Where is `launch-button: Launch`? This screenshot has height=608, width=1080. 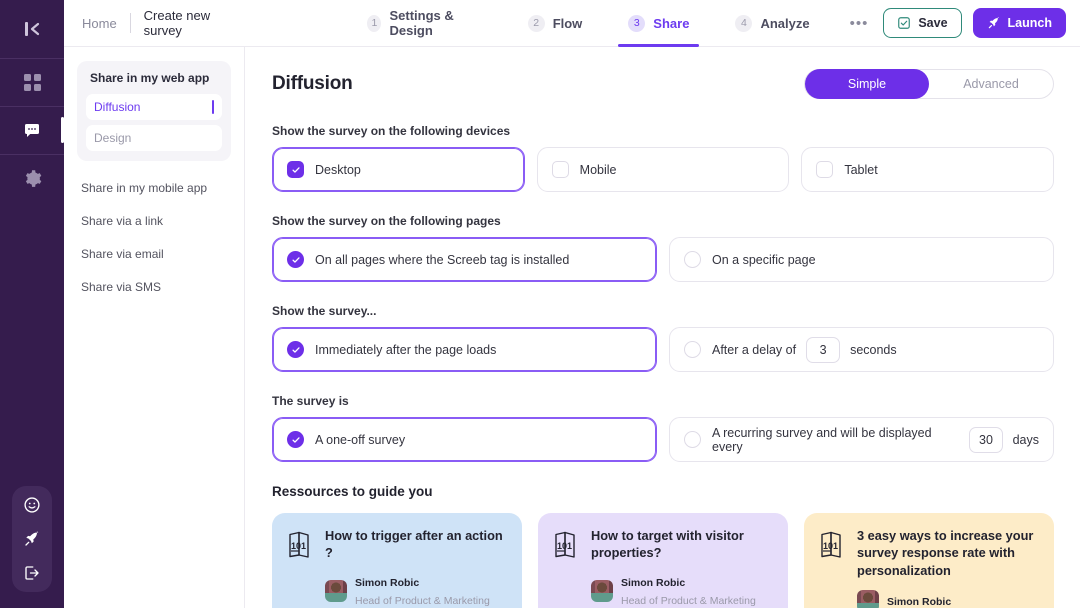 launch-button: Launch is located at coordinates (1019, 23).